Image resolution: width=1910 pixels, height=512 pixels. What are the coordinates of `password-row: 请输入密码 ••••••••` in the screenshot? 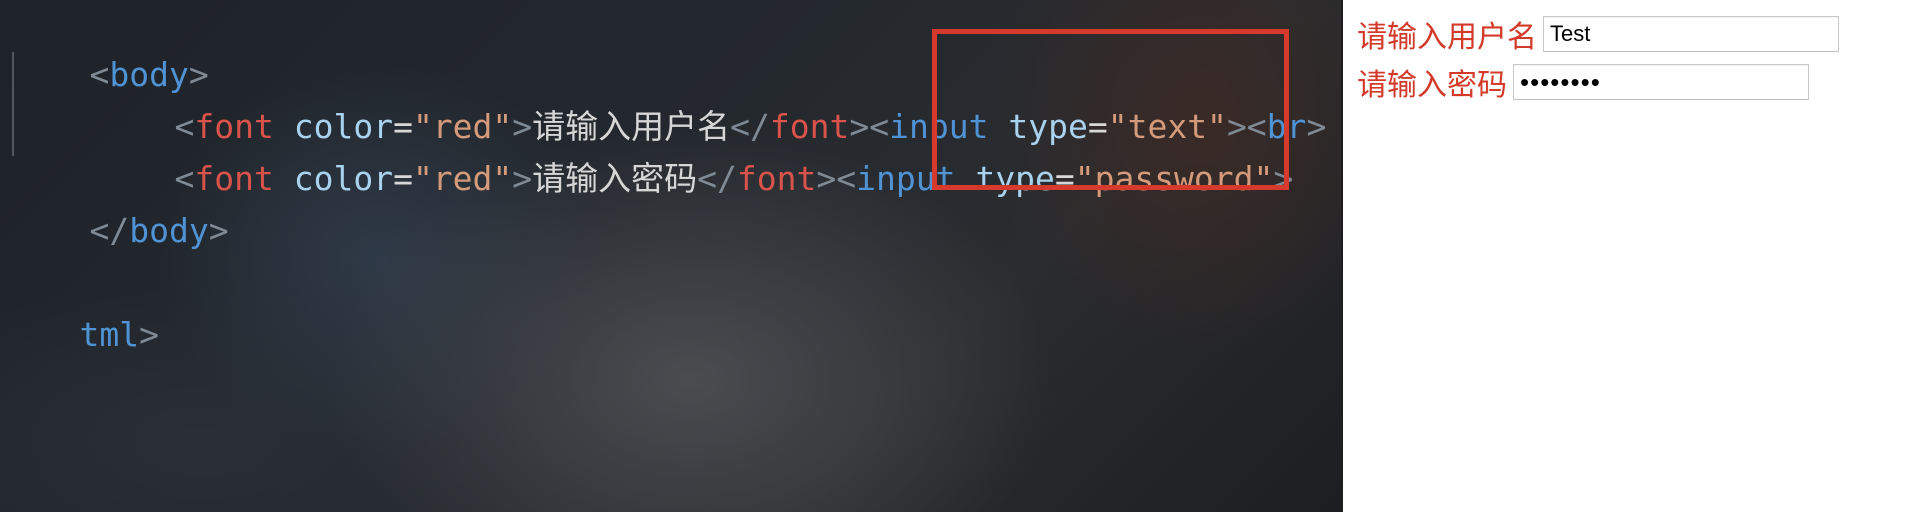 It's located at (1583, 82).